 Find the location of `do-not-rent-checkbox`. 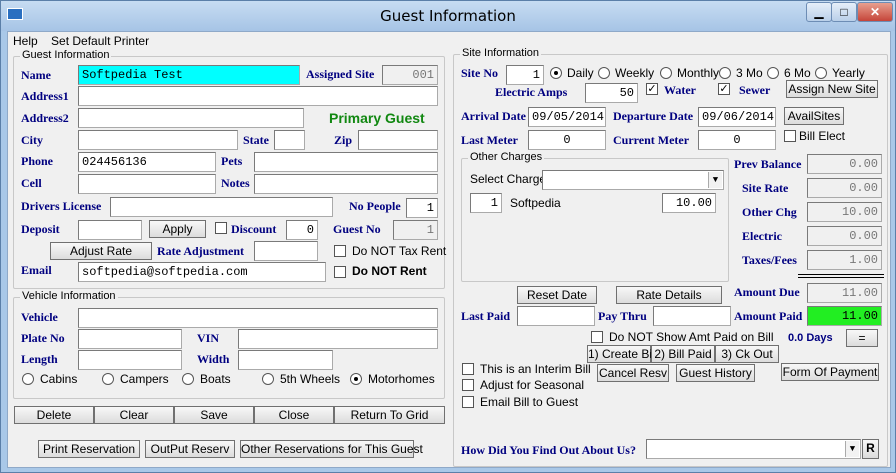

do-not-rent-checkbox is located at coordinates (340, 272).